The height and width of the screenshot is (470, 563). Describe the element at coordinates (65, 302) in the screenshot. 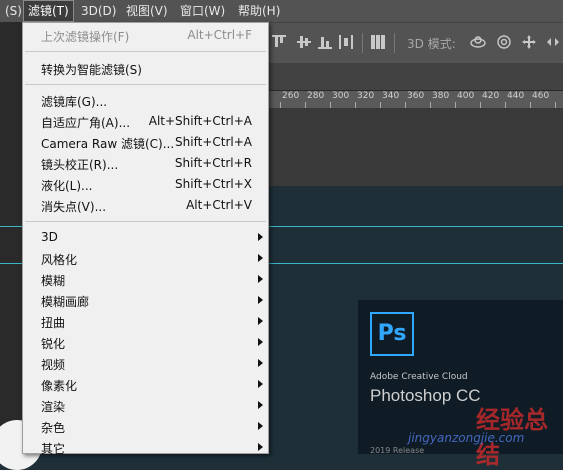

I see `menu-item-label: 模糊画廊` at that location.